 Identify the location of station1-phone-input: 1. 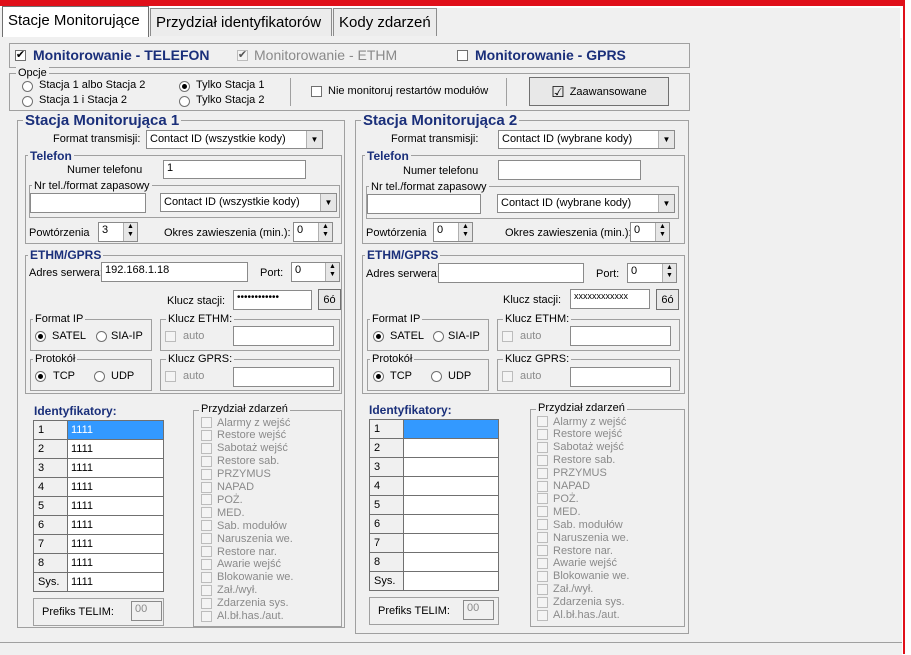
(234, 169).